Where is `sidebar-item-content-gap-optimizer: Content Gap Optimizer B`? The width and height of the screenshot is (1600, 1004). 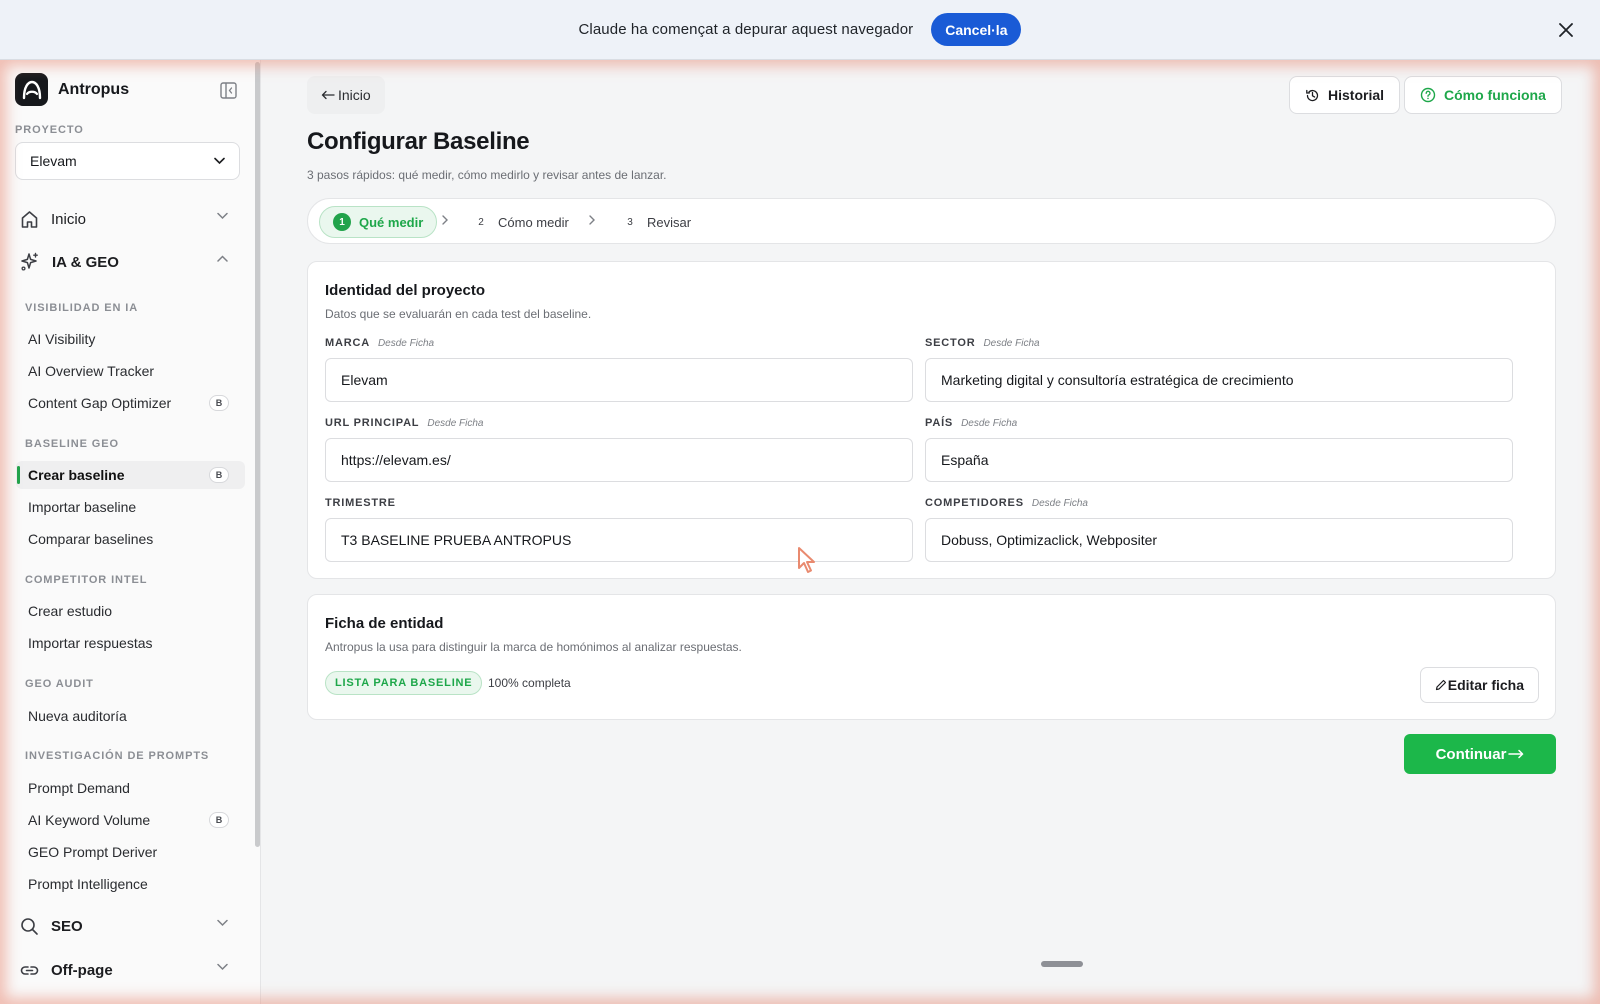
sidebar-item-content-gap-optimizer: Content Gap Optimizer B is located at coordinates (130, 403).